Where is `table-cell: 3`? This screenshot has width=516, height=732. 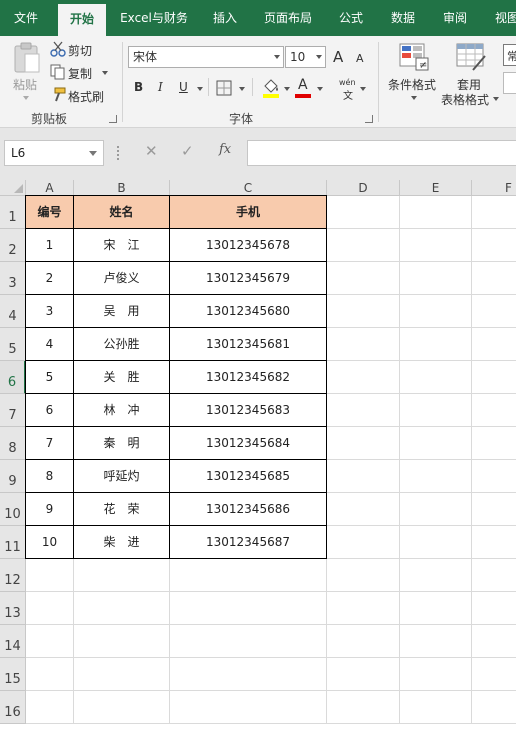 table-cell: 3 is located at coordinates (49, 311).